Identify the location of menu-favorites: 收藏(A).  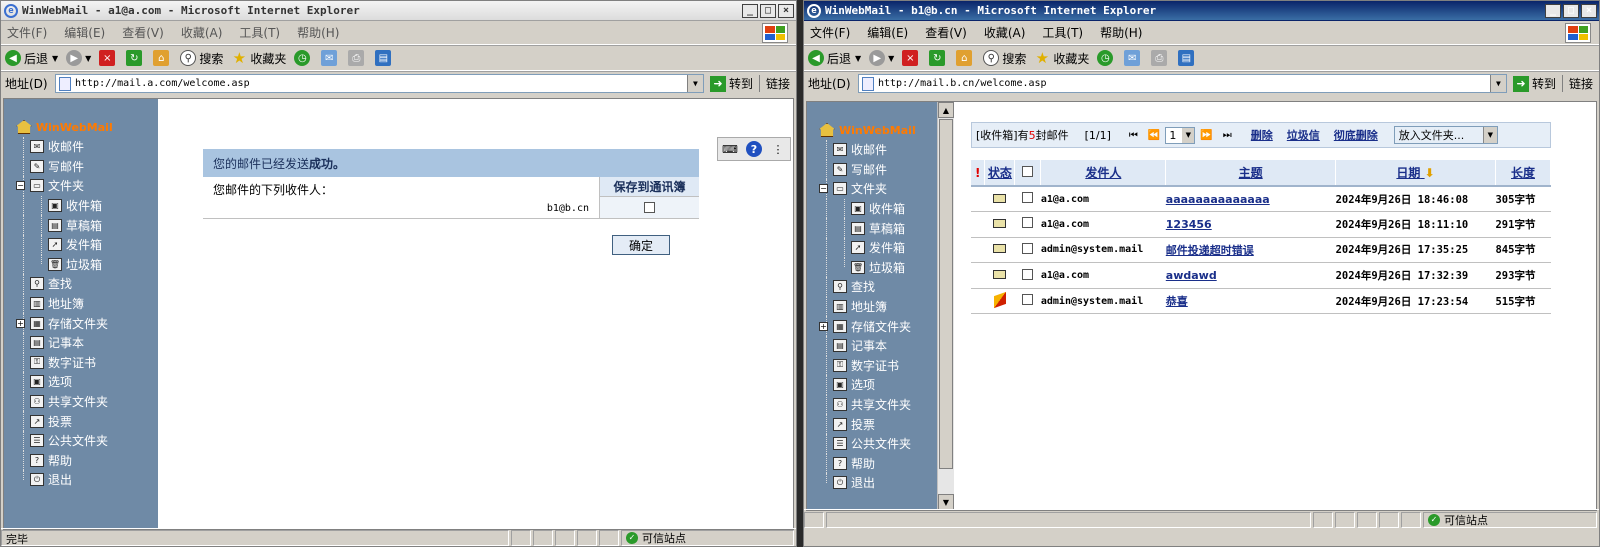
(202, 32).